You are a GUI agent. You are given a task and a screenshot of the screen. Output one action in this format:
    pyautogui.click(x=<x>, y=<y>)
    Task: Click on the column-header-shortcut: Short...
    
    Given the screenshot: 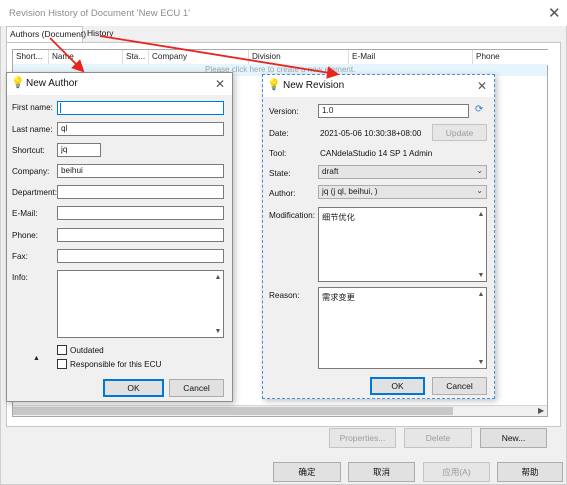 What is the action you would take?
    pyautogui.click(x=31, y=57)
    